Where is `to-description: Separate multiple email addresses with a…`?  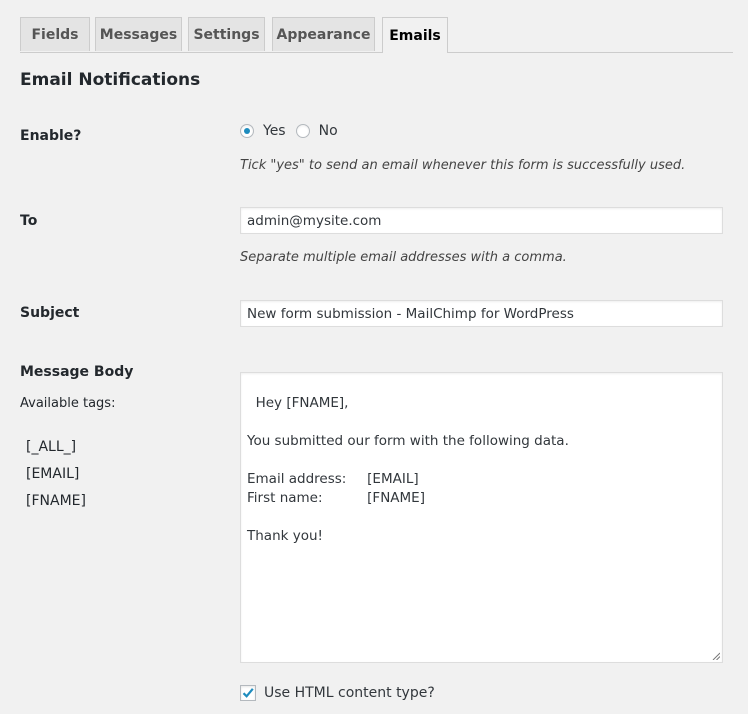 to-description: Separate multiple email addresses with a… is located at coordinates (403, 257).